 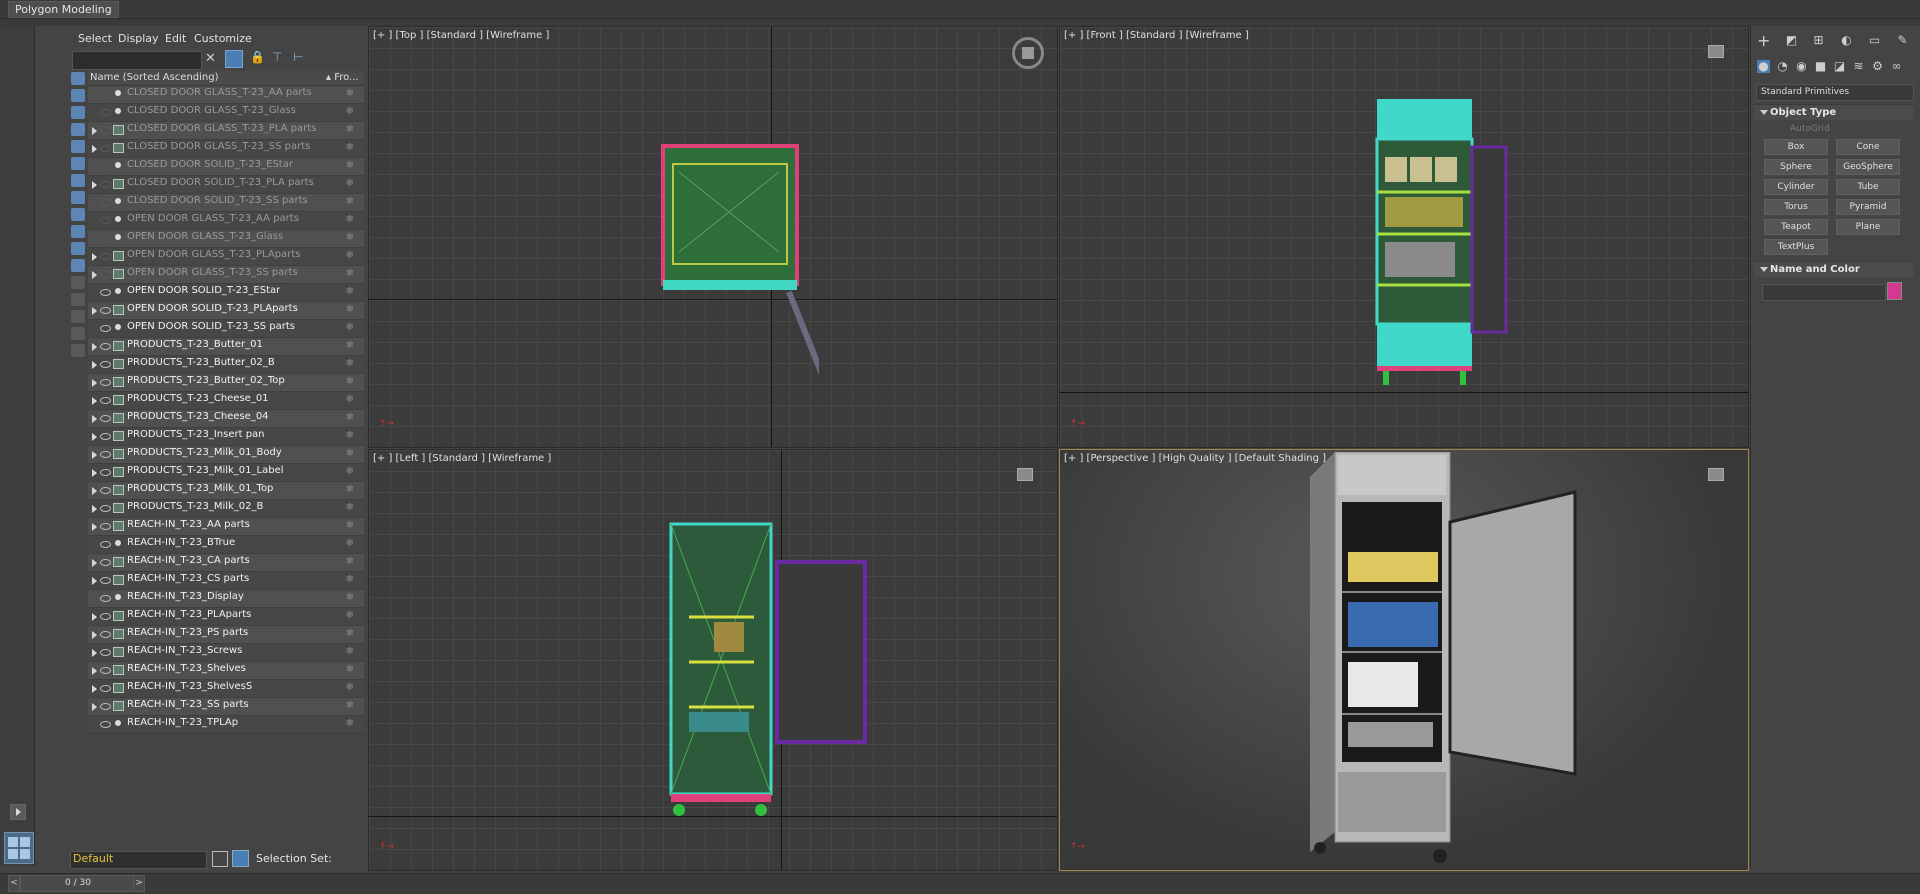 What do you see at coordinates (226, 167) in the screenshot?
I see `list-item: CLOSED DOOR SOLID_T-23_EStar ❄` at bounding box center [226, 167].